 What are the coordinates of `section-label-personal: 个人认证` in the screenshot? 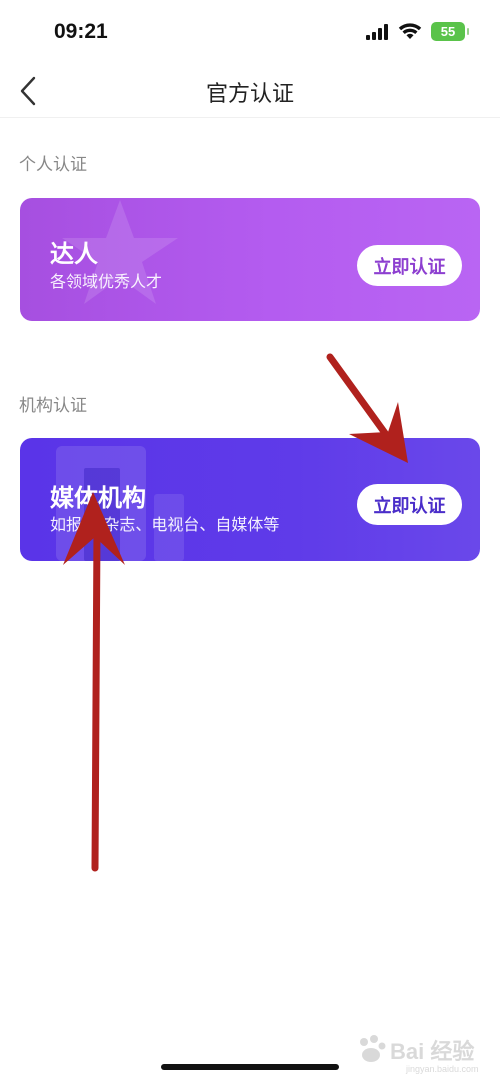 It's located at (53, 165).